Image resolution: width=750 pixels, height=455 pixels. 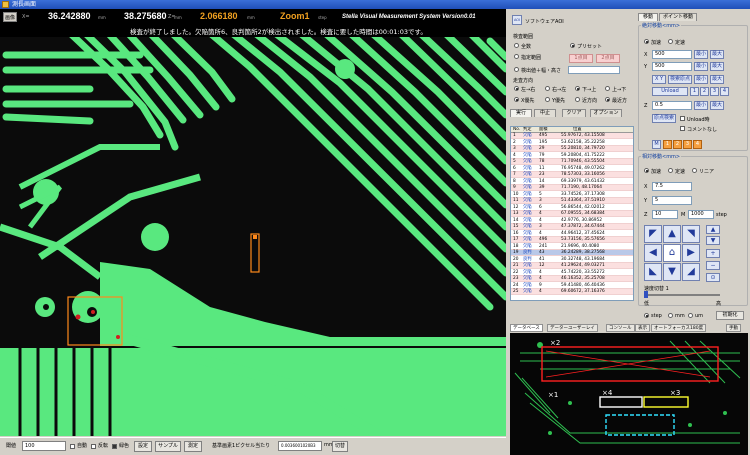 What do you see at coordinates (730, 315) in the screenshot?
I see `init-button: 初期化` at bounding box center [730, 315].